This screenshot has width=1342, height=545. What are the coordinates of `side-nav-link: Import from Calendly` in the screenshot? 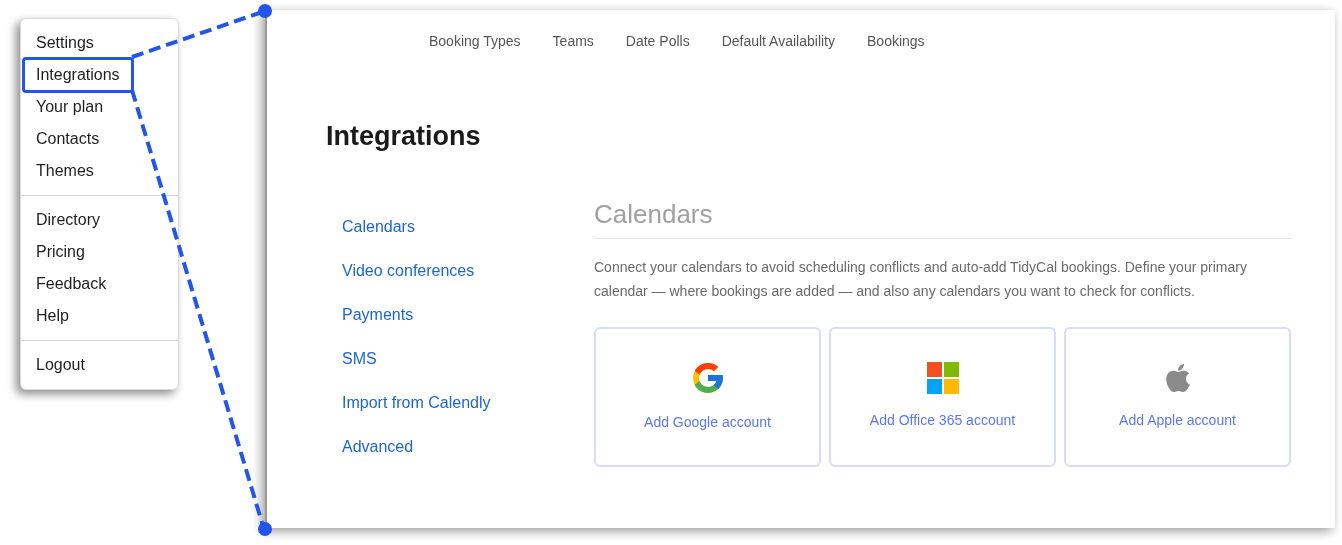 It's located at (468, 402).